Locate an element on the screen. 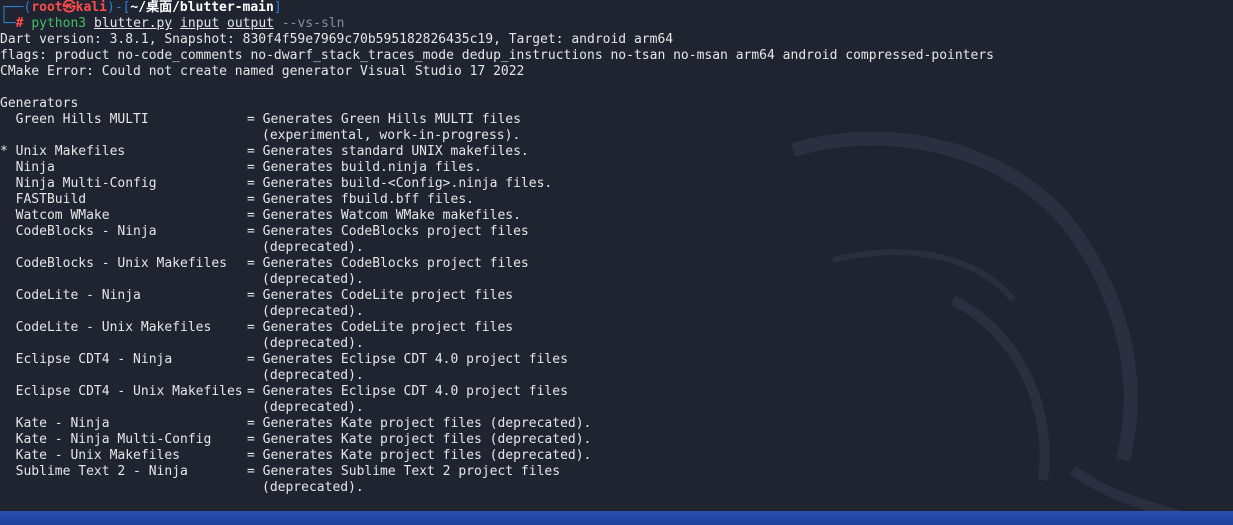 The height and width of the screenshot is (525, 1233). generator-name: Watcom WMake is located at coordinates (55, 215).